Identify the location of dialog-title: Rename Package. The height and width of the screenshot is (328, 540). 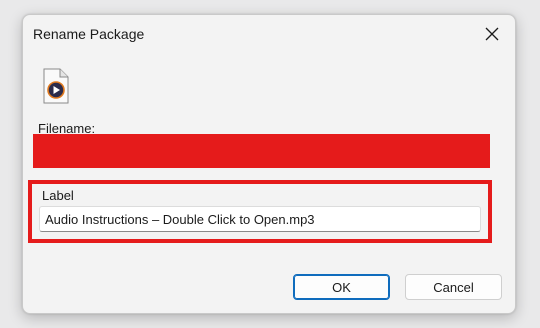
(89, 34).